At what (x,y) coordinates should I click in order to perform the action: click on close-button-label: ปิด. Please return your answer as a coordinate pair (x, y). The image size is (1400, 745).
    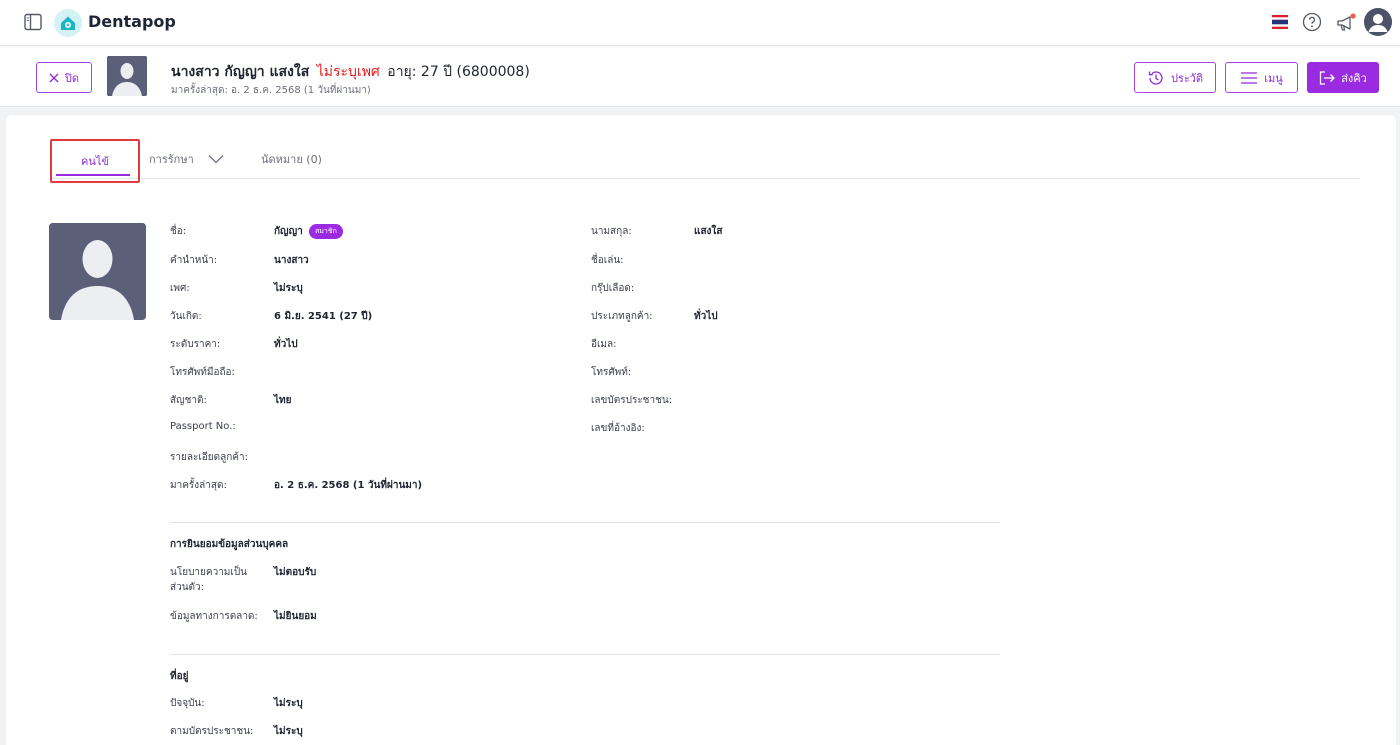
    Looking at the image, I should click on (72, 78).